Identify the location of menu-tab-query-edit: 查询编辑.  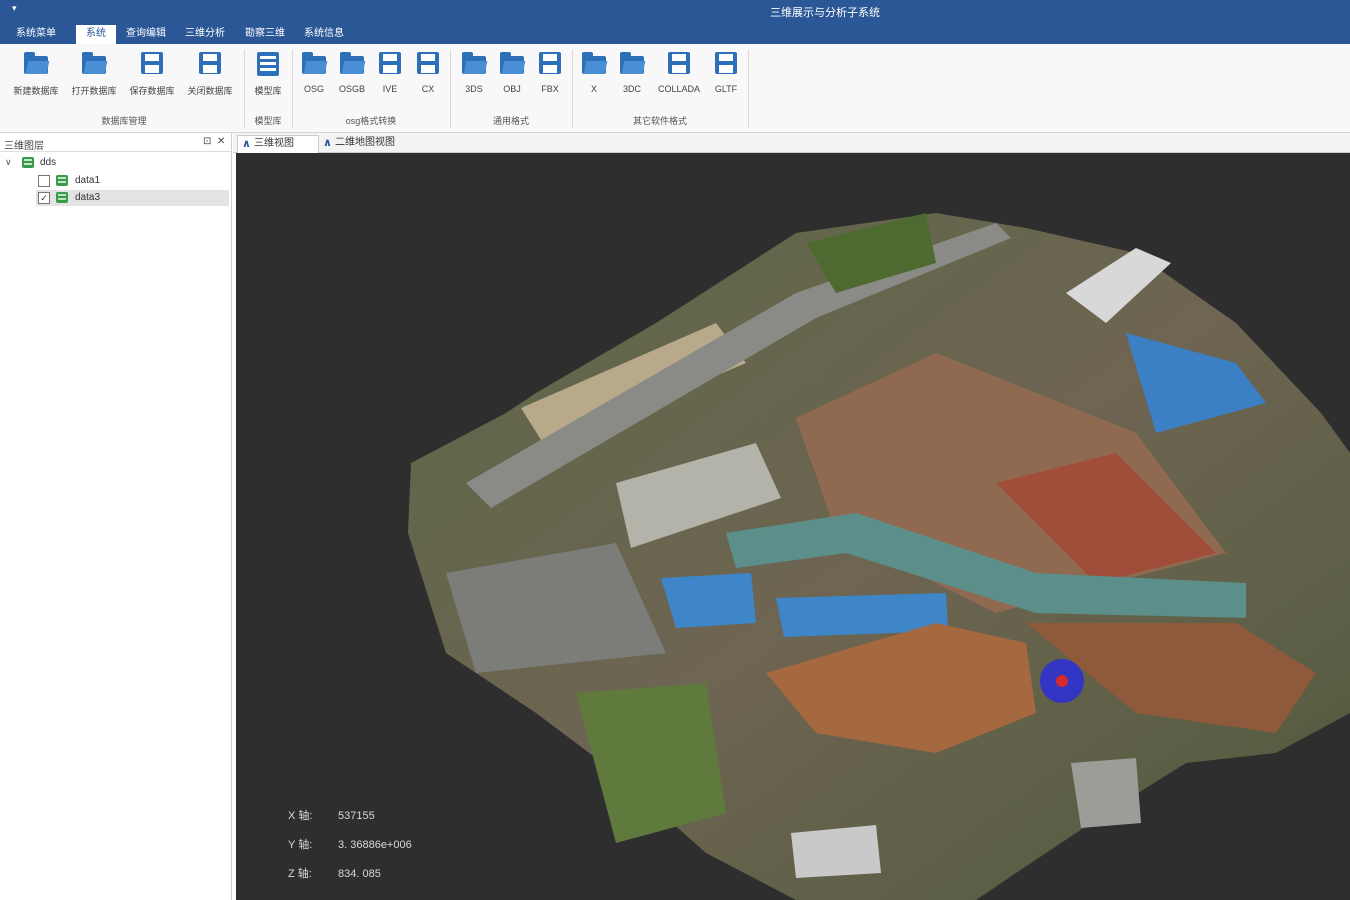
(146, 35).